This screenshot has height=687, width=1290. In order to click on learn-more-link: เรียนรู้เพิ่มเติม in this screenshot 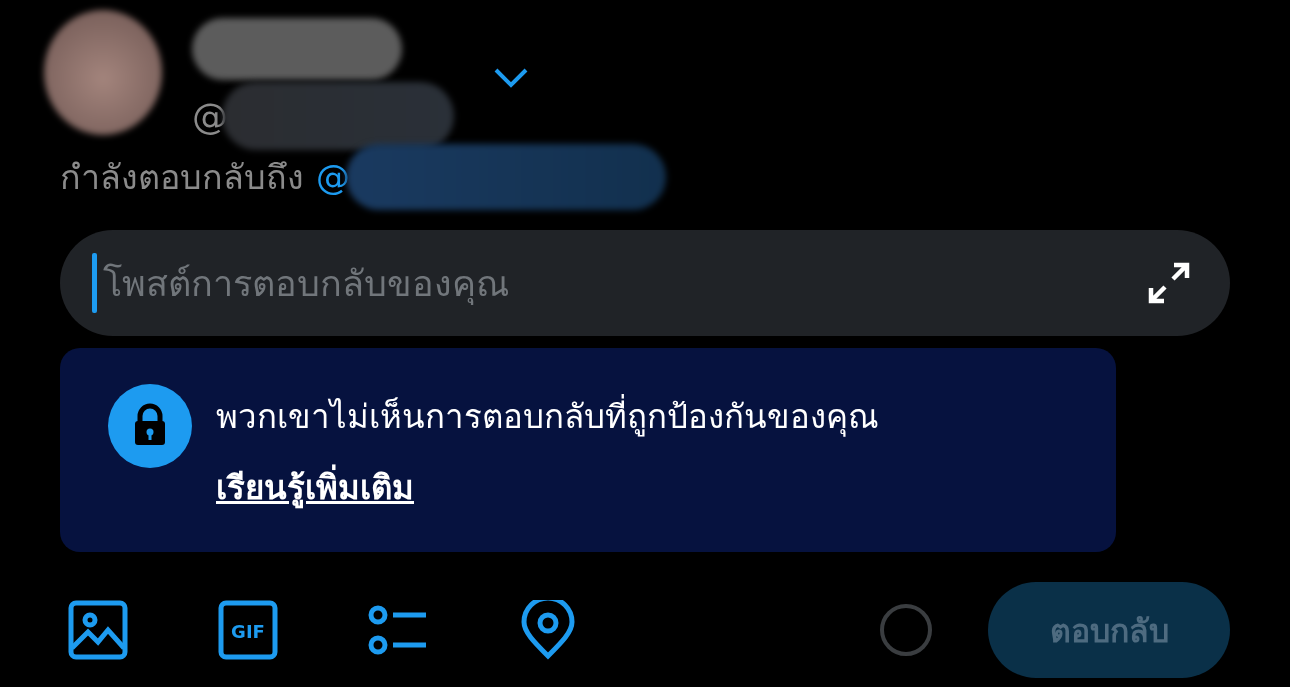, I will do `click(547, 487)`.